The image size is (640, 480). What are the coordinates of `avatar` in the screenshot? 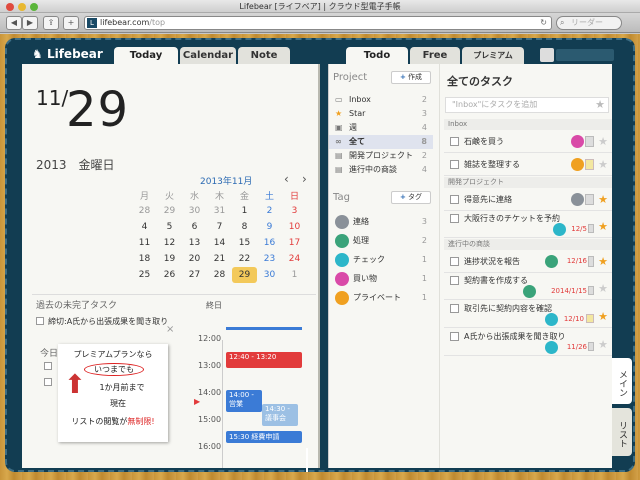 It's located at (547, 55).